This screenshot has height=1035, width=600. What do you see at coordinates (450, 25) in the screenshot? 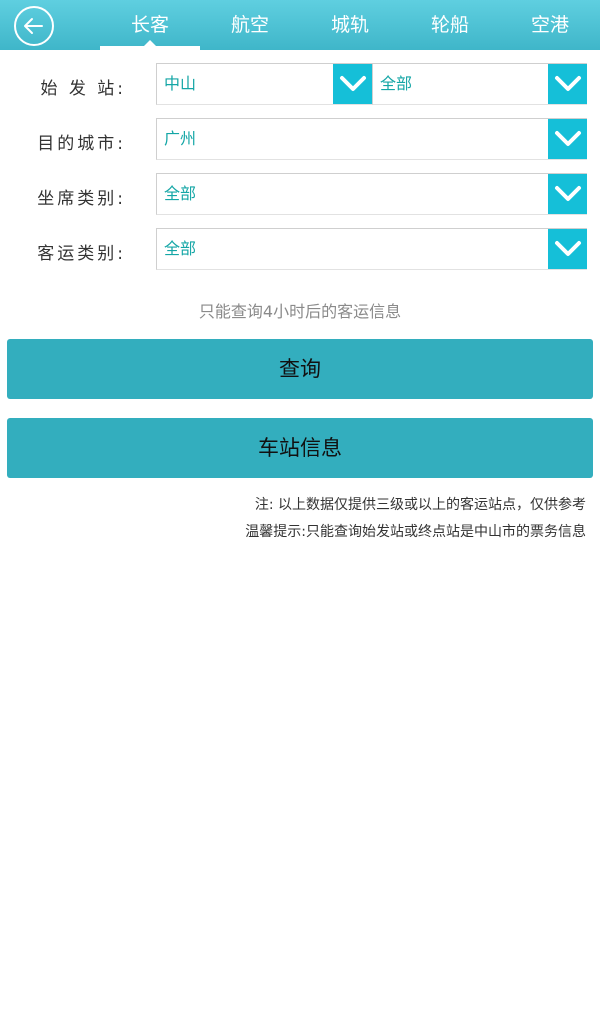
I see `tab-ferry: 轮船` at bounding box center [450, 25].